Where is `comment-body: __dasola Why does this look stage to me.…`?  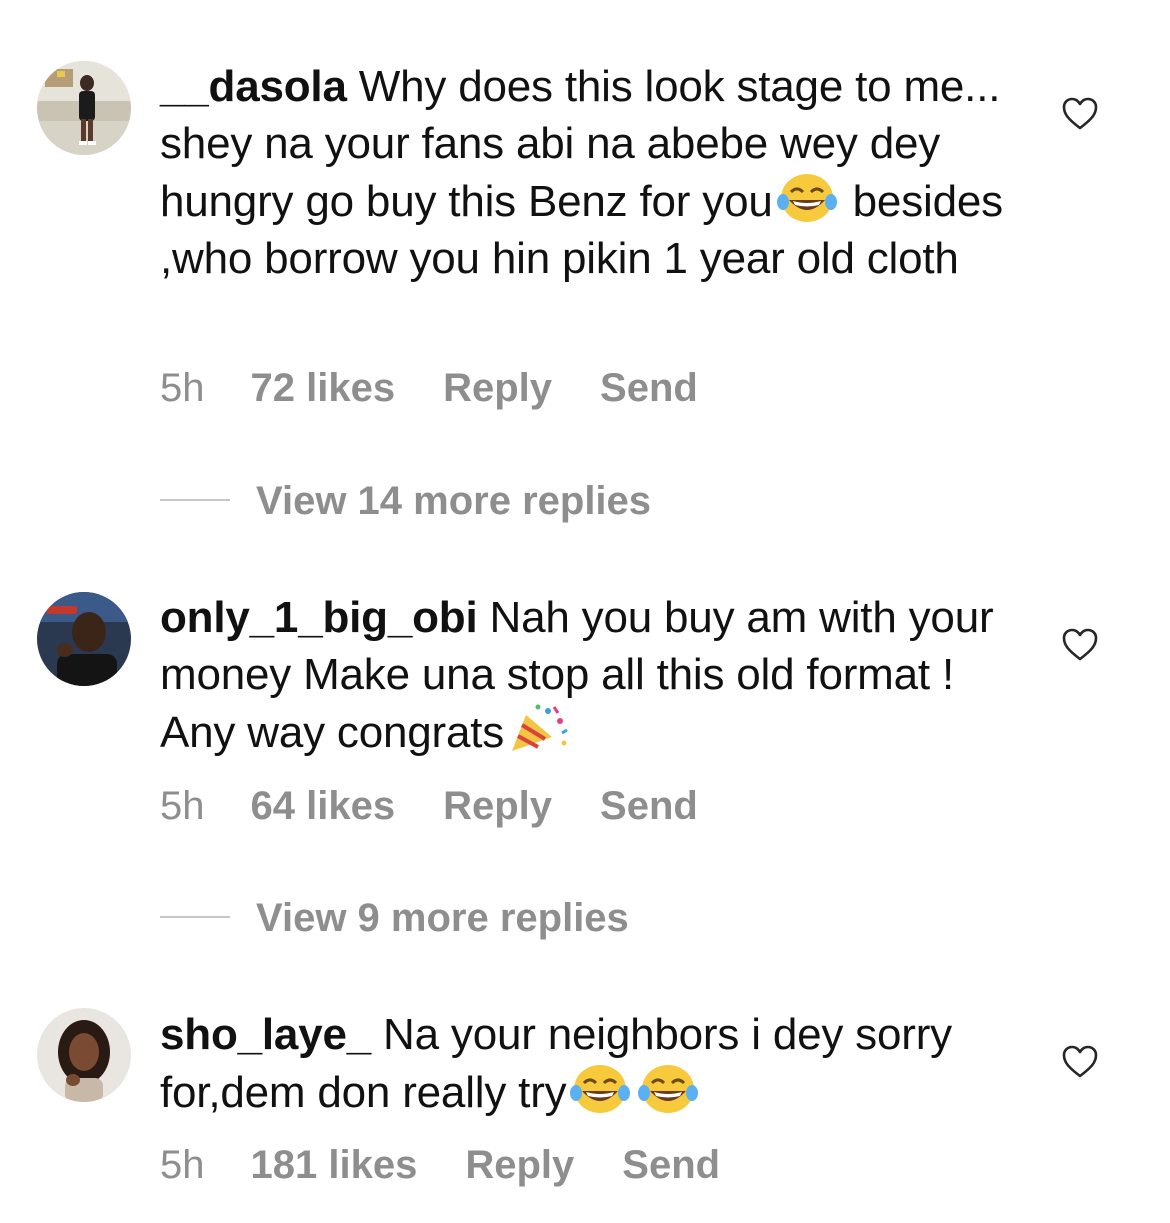
comment-body: __dasola Why does this look stage to me.… is located at coordinates (585, 172).